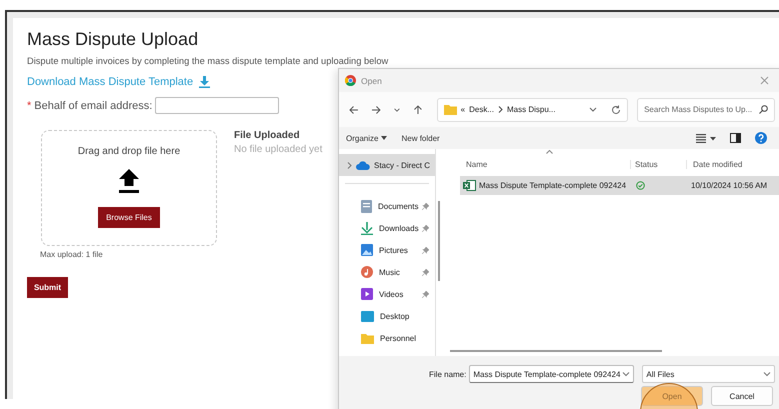 The height and width of the screenshot is (409, 779). What do you see at coordinates (217, 105) in the screenshot?
I see `email-field` at bounding box center [217, 105].